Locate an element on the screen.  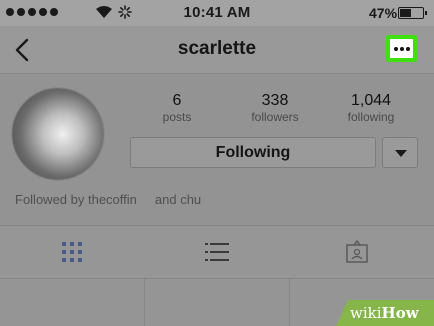
profile-username-title: scarlette is located at coordinates (217, 48).